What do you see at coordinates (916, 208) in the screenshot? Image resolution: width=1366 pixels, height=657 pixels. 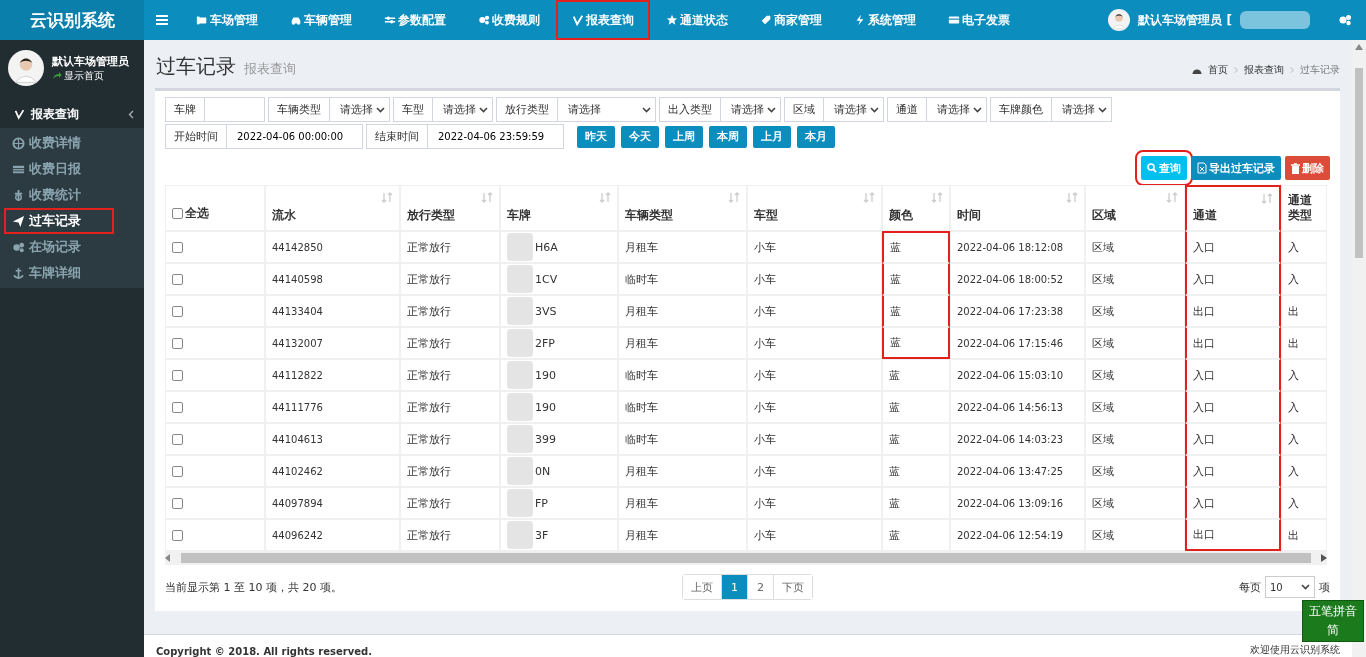 I see `column-header: 颜色` at bounding box center [916, 208].